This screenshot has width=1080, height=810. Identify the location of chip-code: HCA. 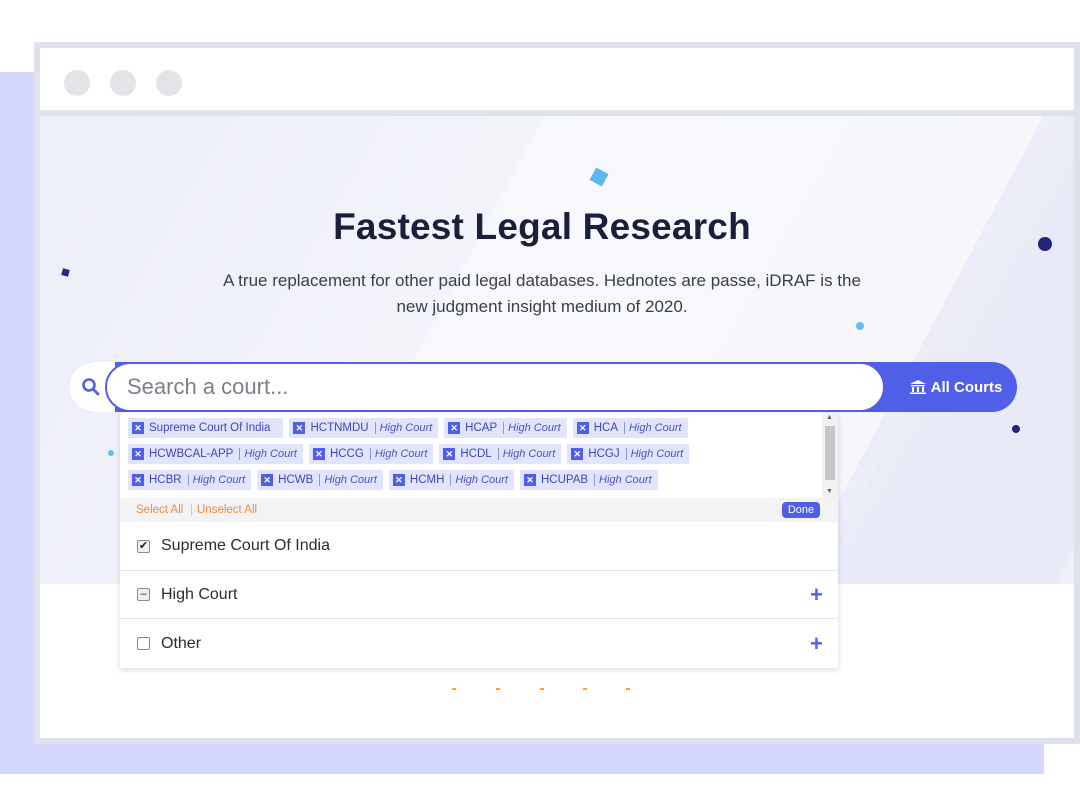
(605, 428).